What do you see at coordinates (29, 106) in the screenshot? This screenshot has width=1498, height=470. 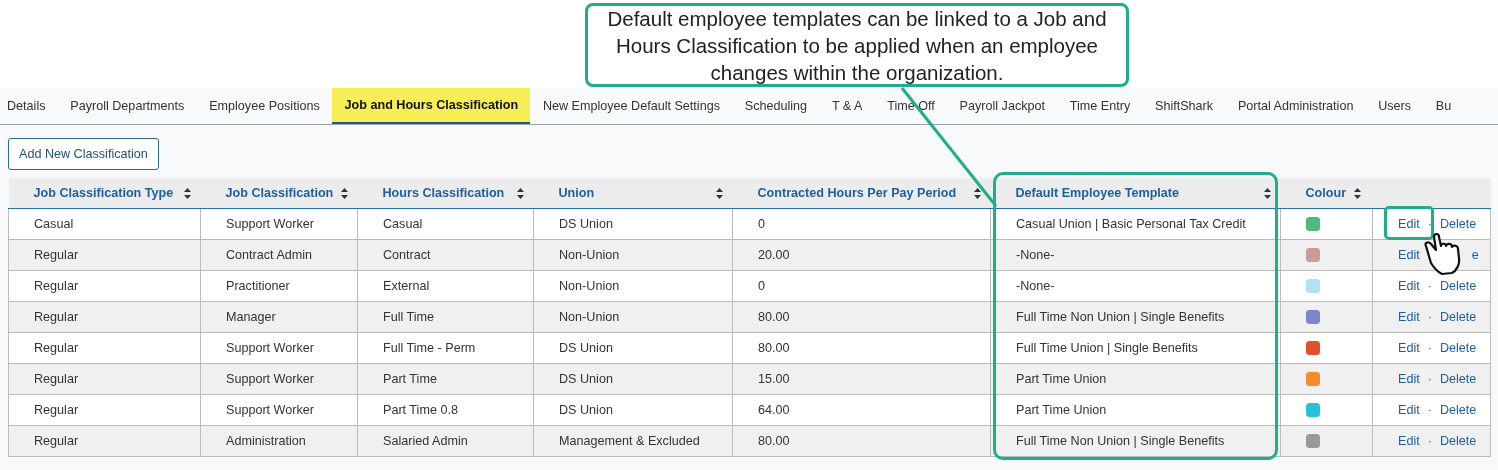 I see `tab: Details` at bounding box center [29, 106].